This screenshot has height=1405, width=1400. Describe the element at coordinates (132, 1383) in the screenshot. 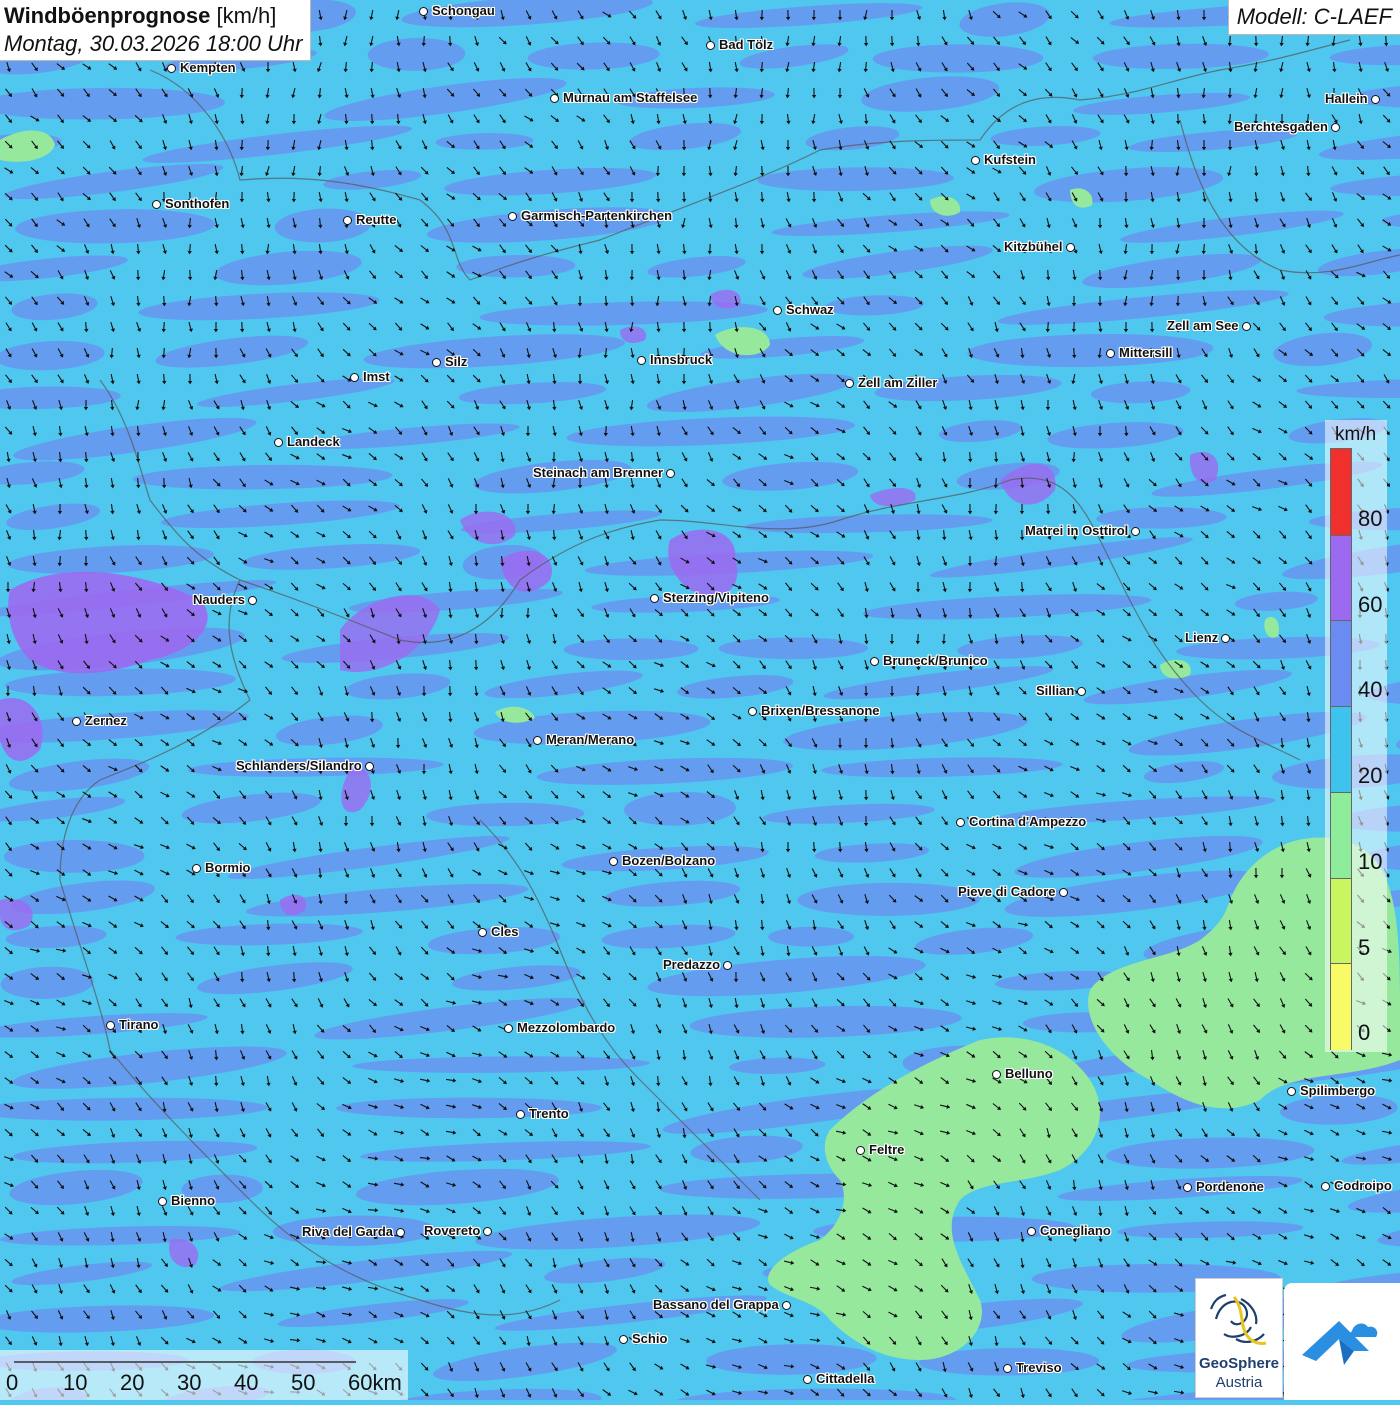

I see `scale-bar-label: 20` at that location.